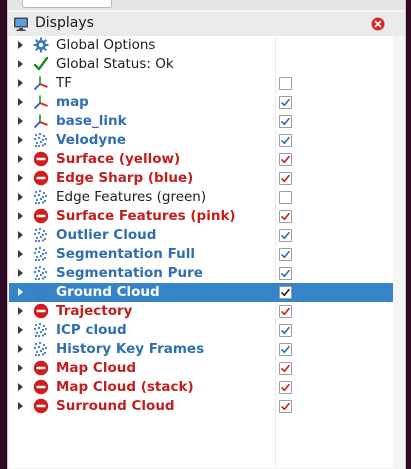  I want to click on display-label: Velodyne, so click(91, 140).